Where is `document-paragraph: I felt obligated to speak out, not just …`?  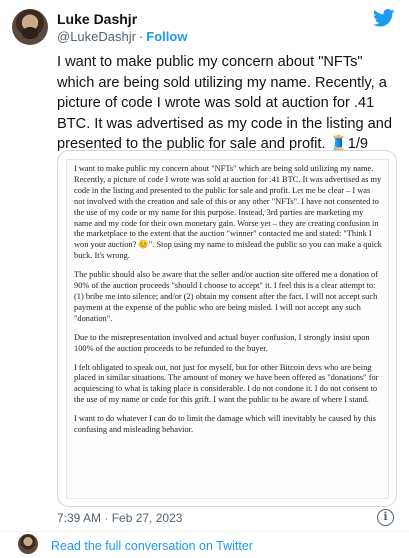
document-paragraph: I felt obligated to speak out, not just … is located at coordinates (226, 383).